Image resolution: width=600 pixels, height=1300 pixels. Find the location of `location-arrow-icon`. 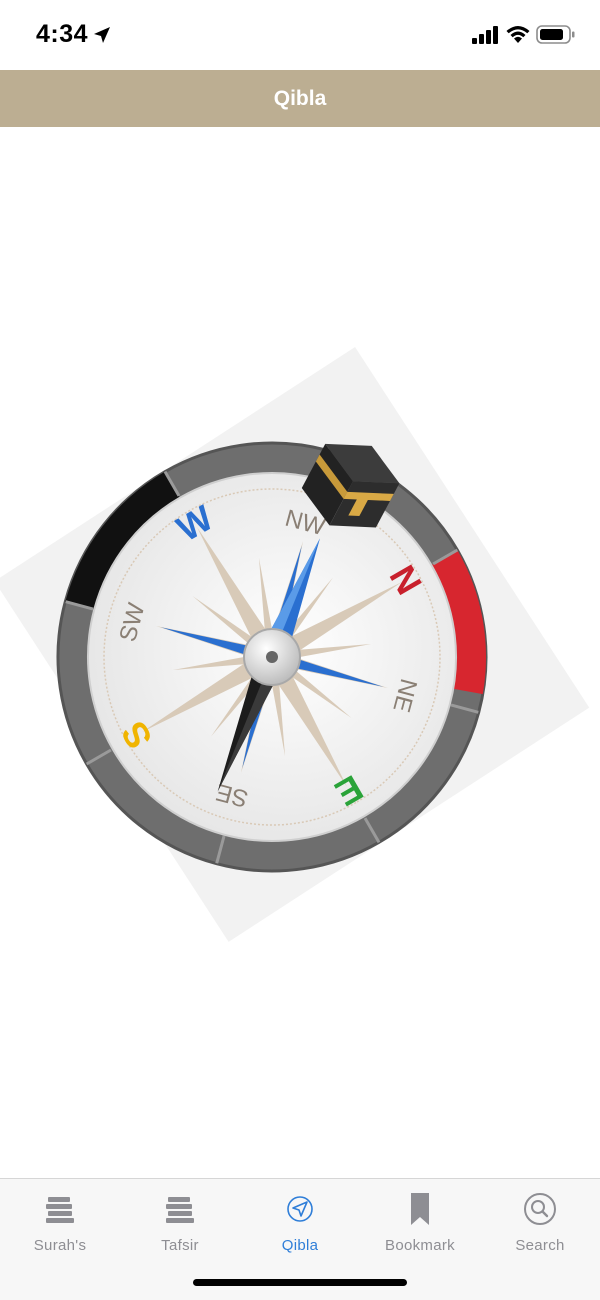

location-arrow-icon is located at coordinates (102, 35).